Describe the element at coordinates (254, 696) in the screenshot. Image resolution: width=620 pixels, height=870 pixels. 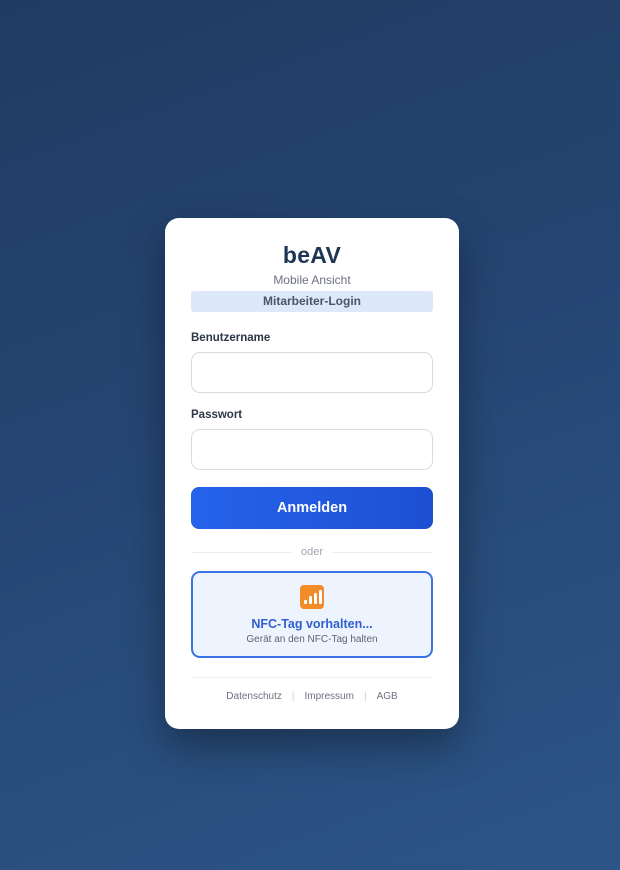
I see `privacy-link: Datenschutz` at that location.